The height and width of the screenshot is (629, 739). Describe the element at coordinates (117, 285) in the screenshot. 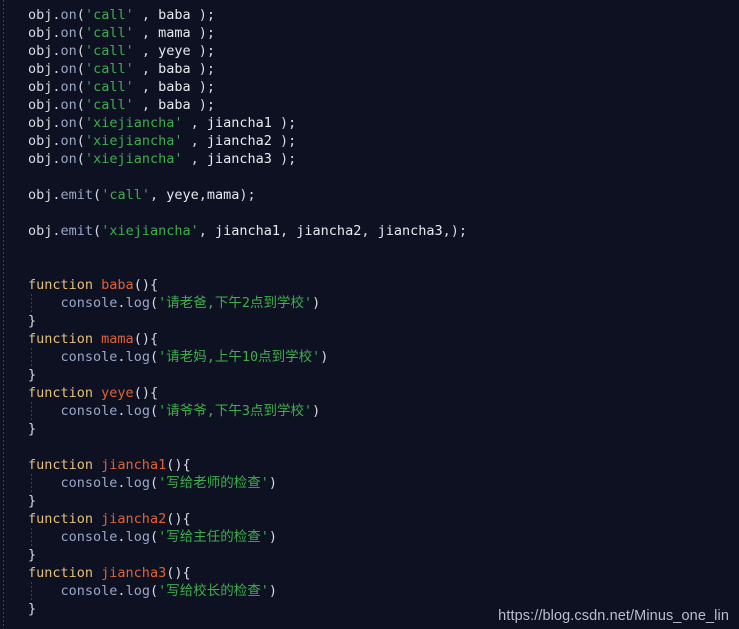

I see `code-token-fn: baba` at that location.